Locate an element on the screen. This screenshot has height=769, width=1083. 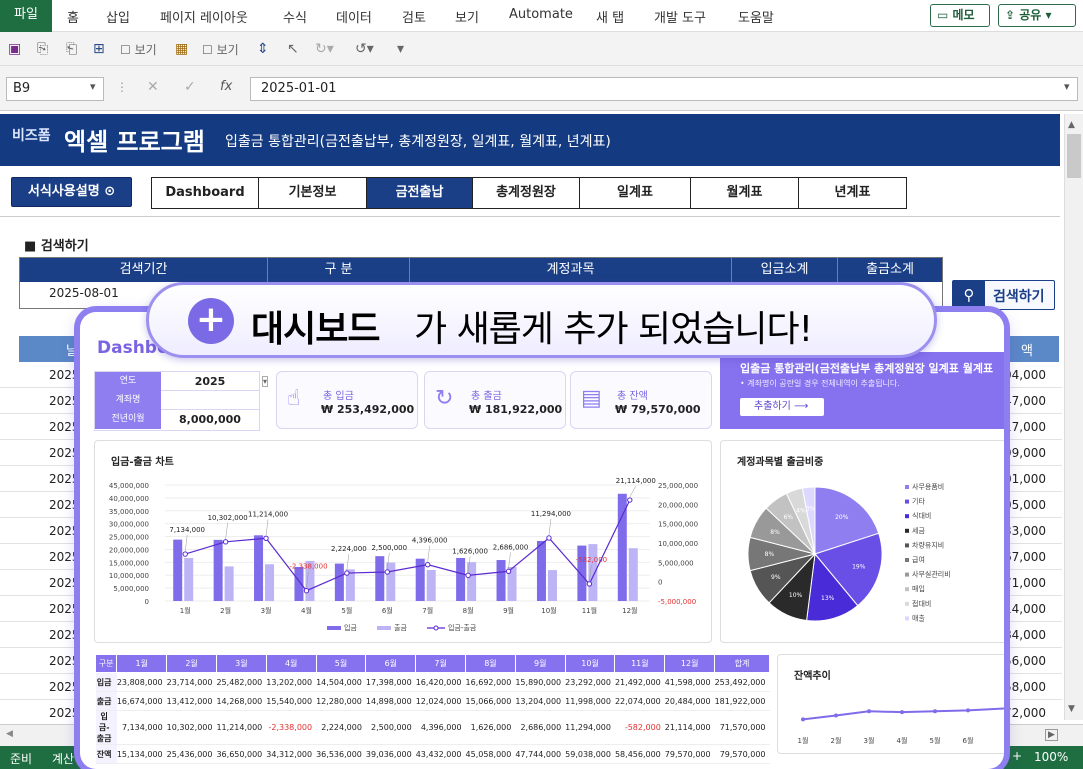
customize-icon: ▾ is located at coordinates (400, 49).